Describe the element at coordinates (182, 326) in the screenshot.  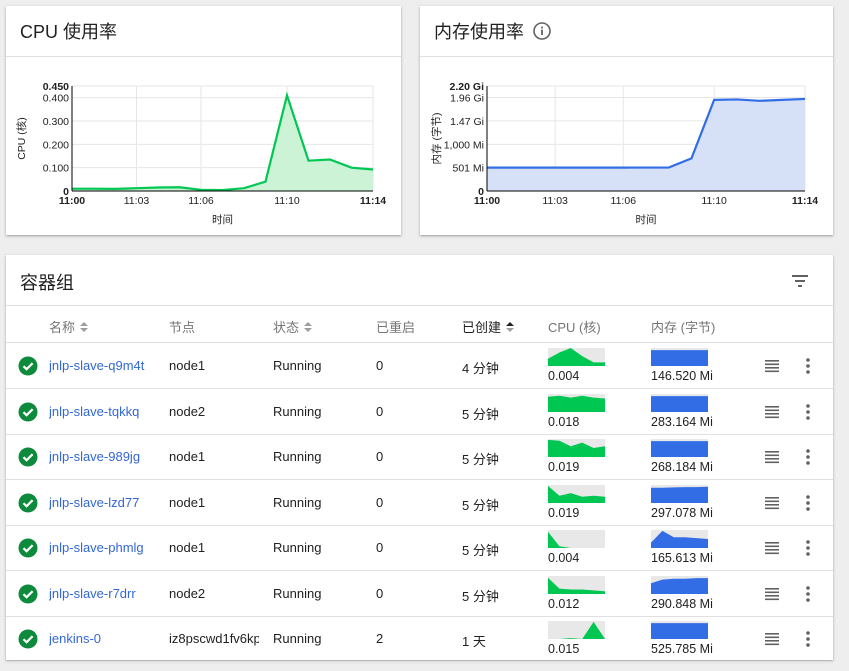
I see `column-header-node: 节点` at that location.